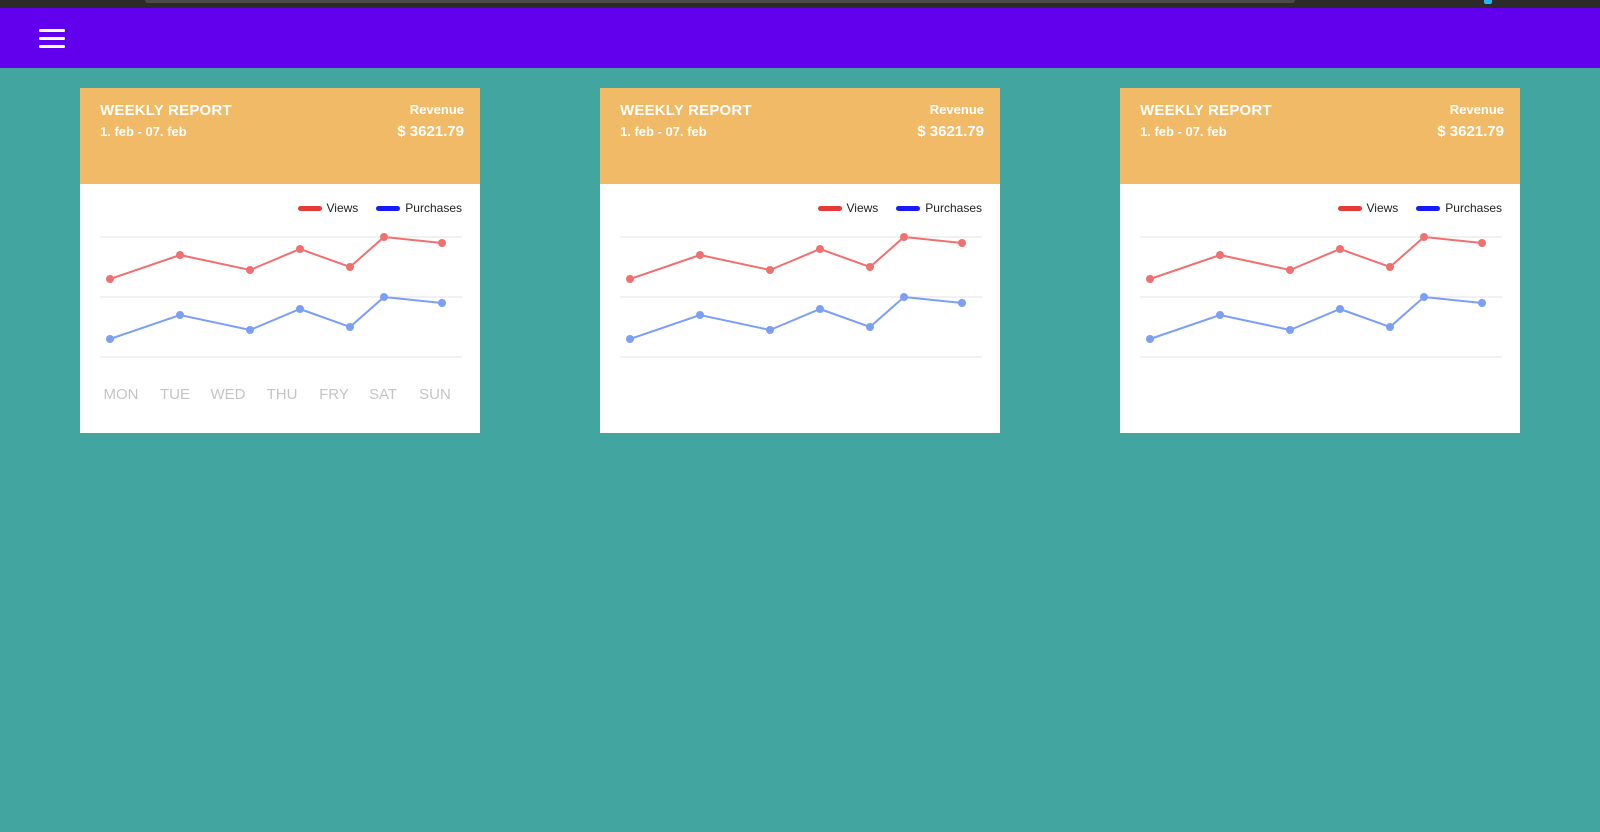  What do you see at coordinates (1488, 2) in the screenshot?
I see `extension-icon` at bounding box center [1488, 2].